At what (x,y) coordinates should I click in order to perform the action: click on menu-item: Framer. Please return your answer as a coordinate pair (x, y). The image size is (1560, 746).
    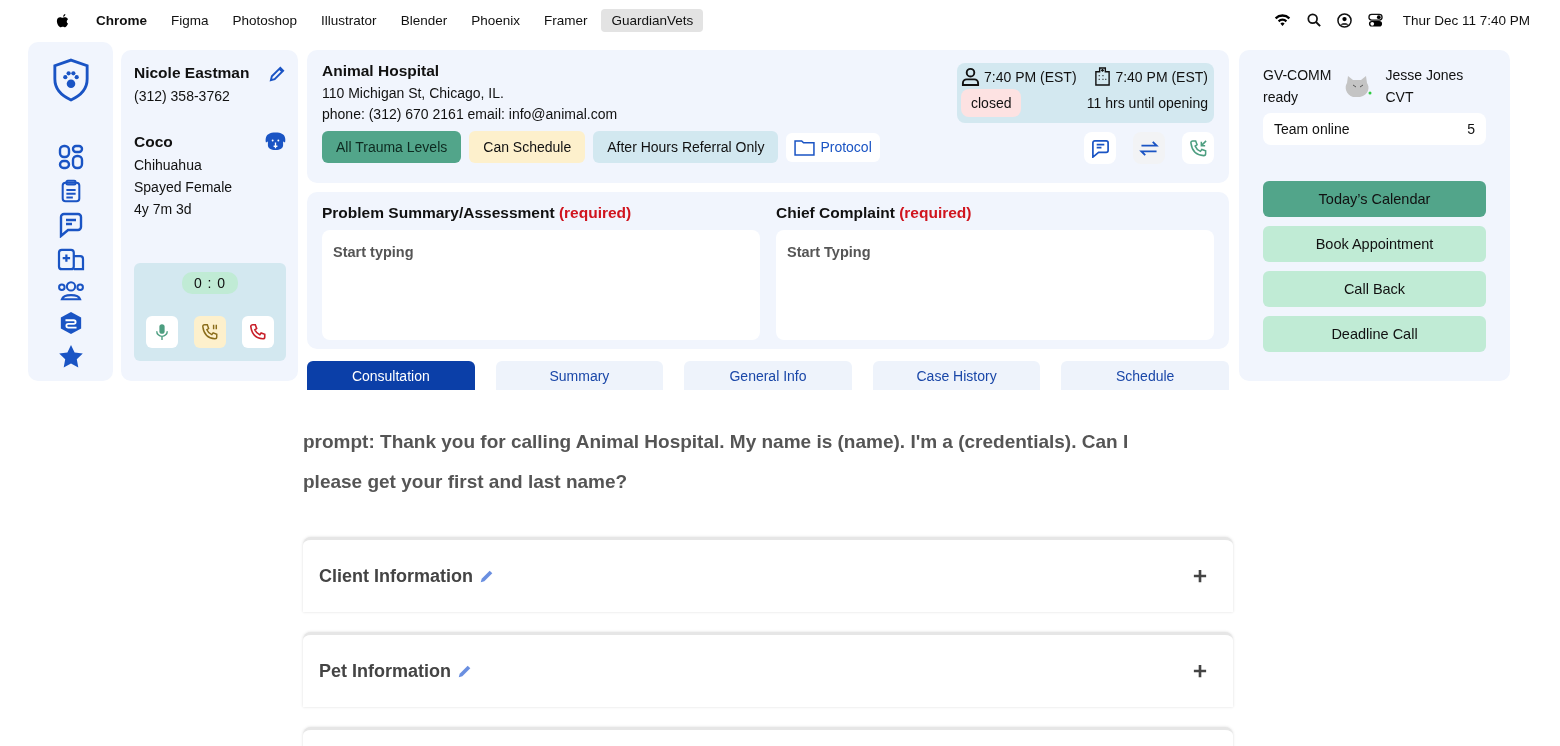
    Looking at the image, I should click on (565, 20).